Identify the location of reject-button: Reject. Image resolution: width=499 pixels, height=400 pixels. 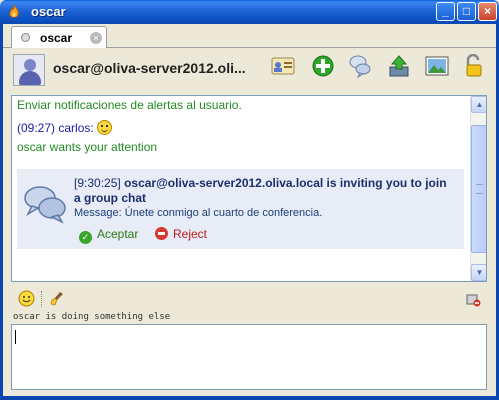
(181, 234).